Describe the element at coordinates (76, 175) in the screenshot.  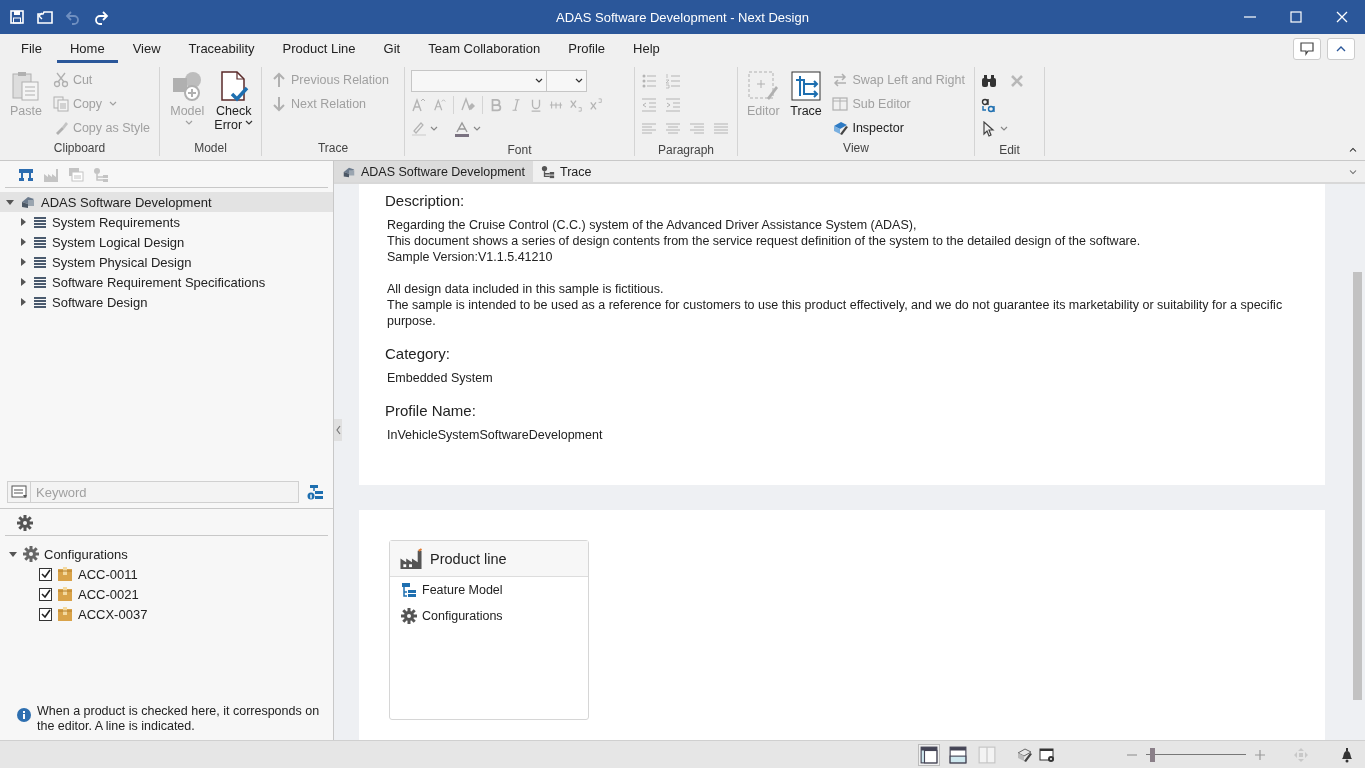
I see `document-stack-icon` at that location.